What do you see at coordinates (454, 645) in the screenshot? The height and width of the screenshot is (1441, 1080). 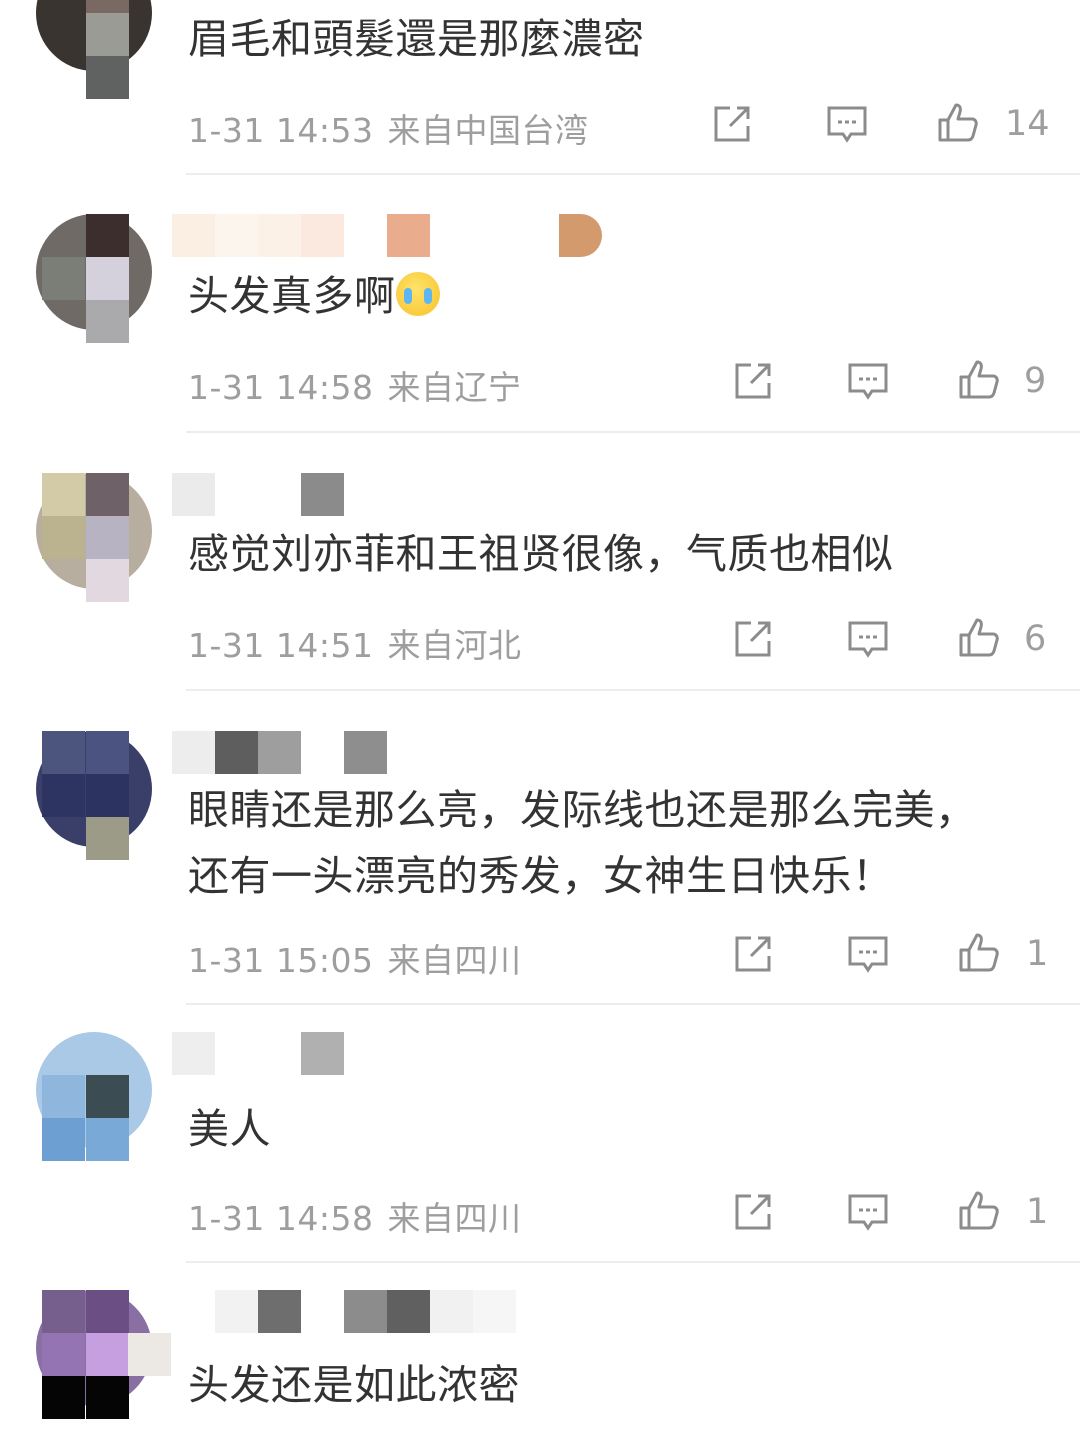 I see `comment-location: 来自河北` at bounding box center [454, 645].